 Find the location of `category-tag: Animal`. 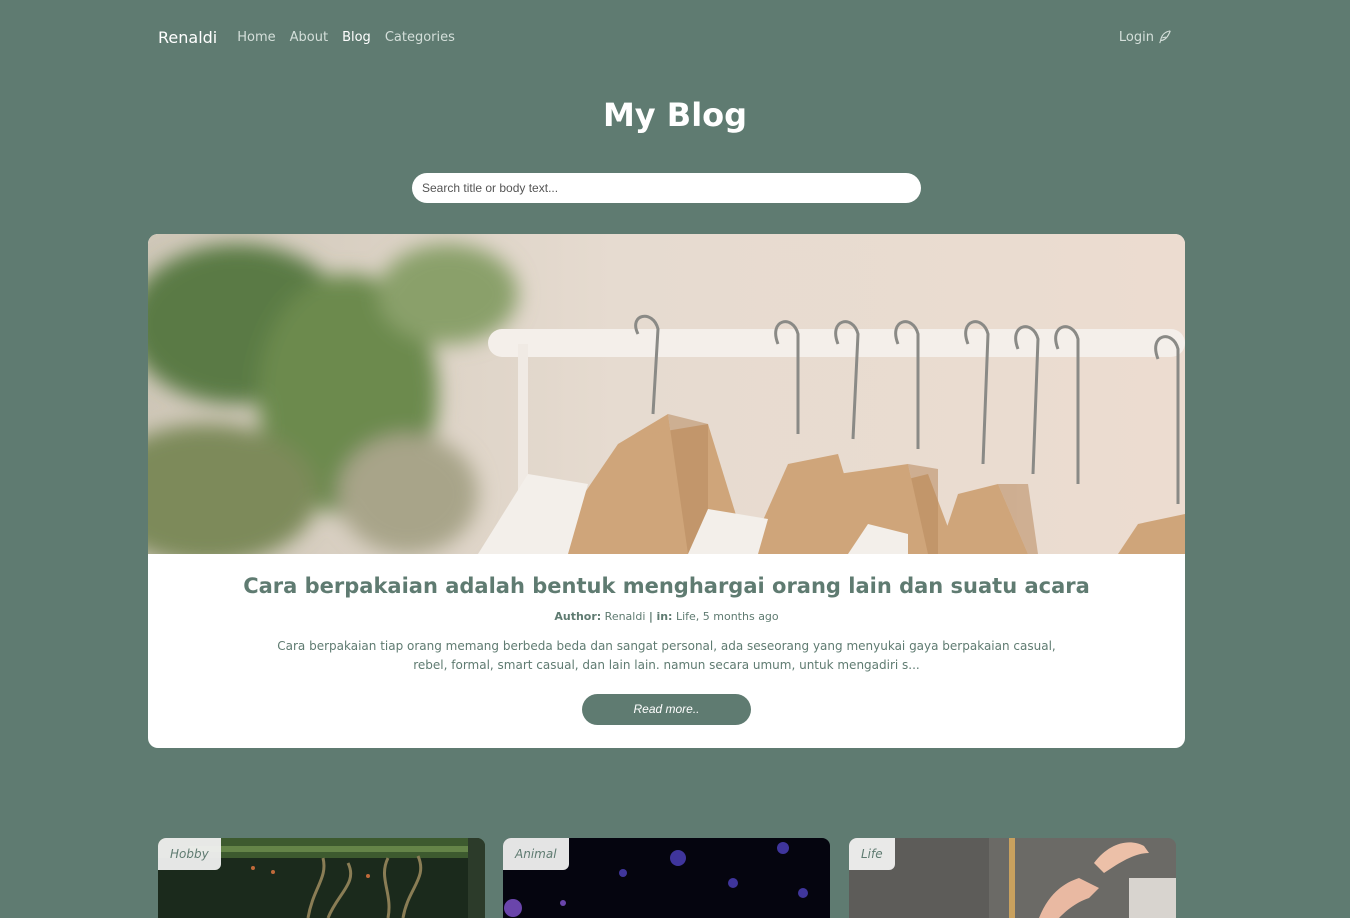

category-tag: Animal is located at coordinates (536, 854).